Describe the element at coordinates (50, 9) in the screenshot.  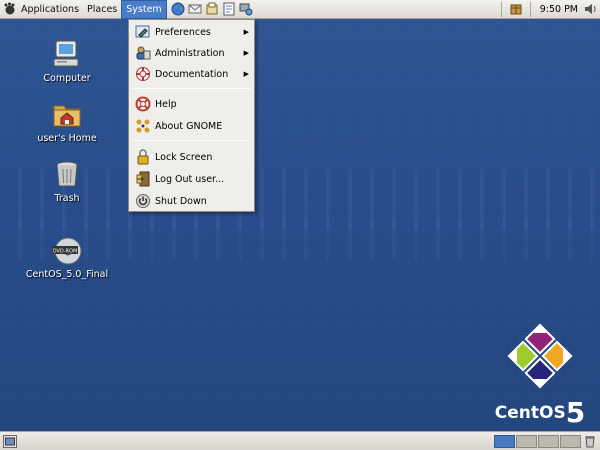
I see `menu-applications: Applications` at that location.